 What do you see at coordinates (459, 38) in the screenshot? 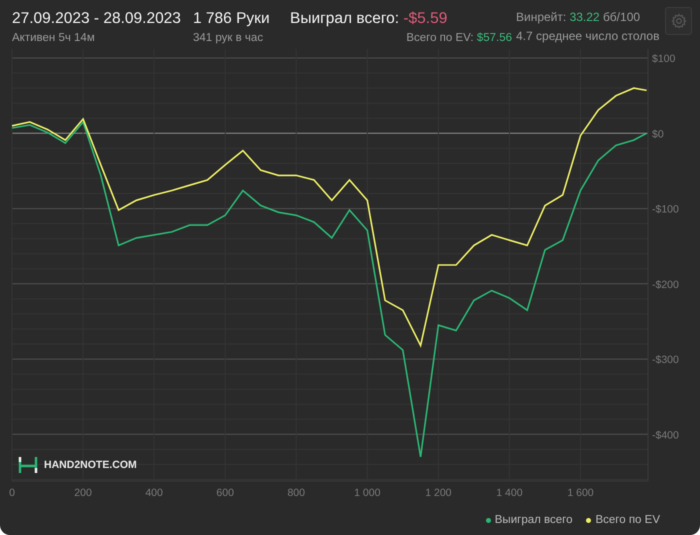
I see `ev-total: Всего по EV: $57.56` at bounding box center [459, 38].